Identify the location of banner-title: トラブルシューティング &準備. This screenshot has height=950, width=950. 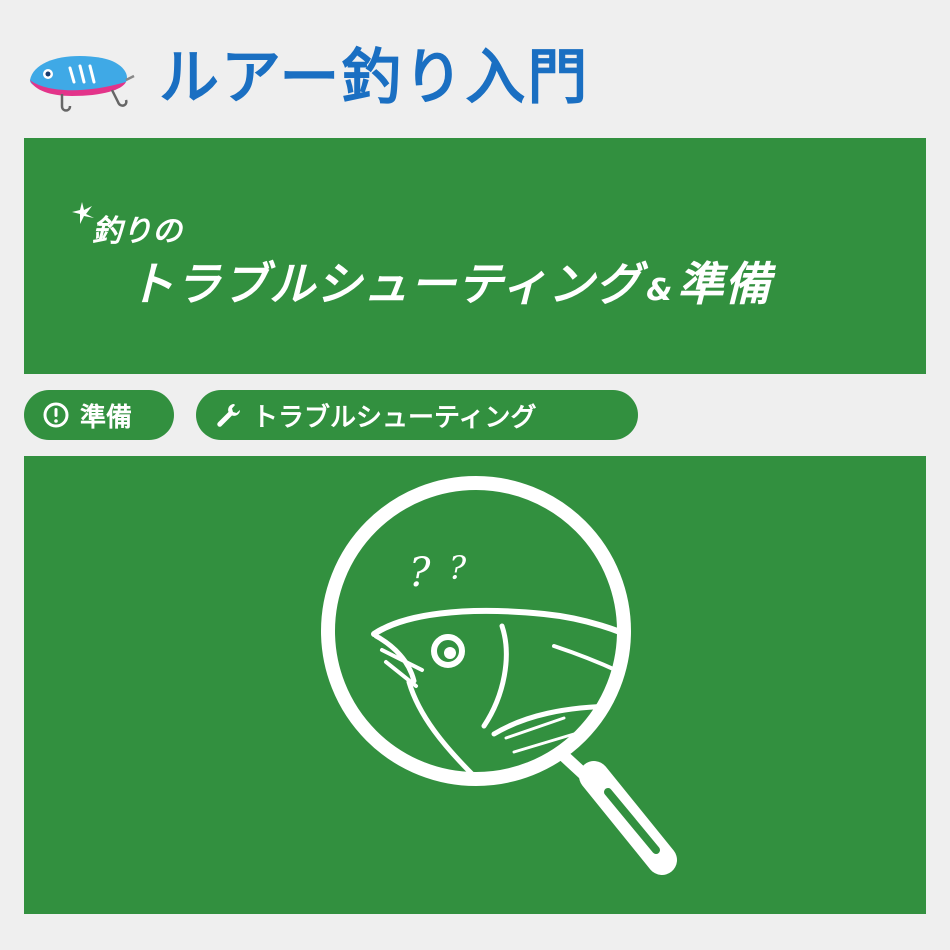
(449, 281).